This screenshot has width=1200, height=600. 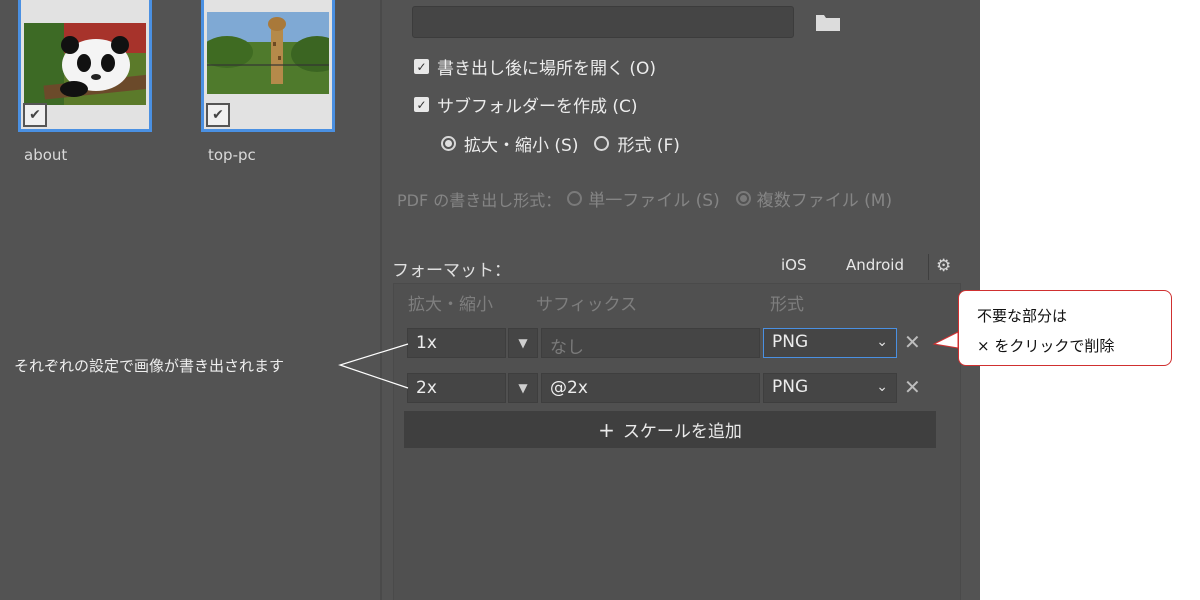 I want to click on annotation-right-line2: × をクリックで削除, so click(x=1046, y=346).